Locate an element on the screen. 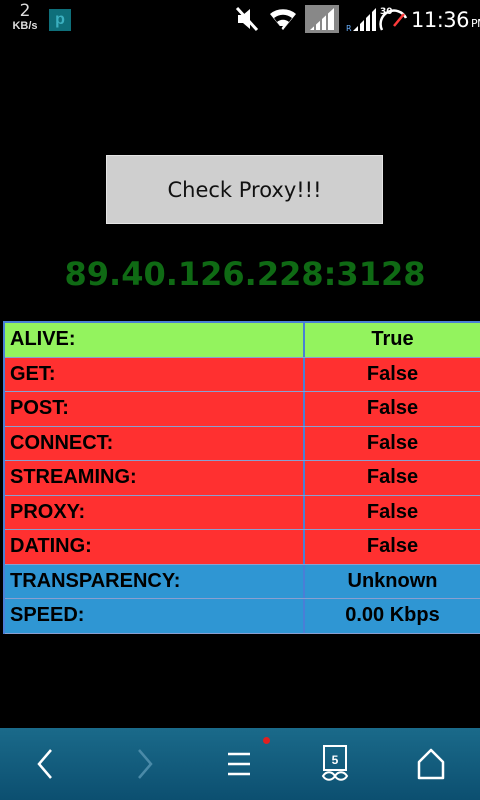  network-speed: 2 KB/s is located at coordinates (25, 17).